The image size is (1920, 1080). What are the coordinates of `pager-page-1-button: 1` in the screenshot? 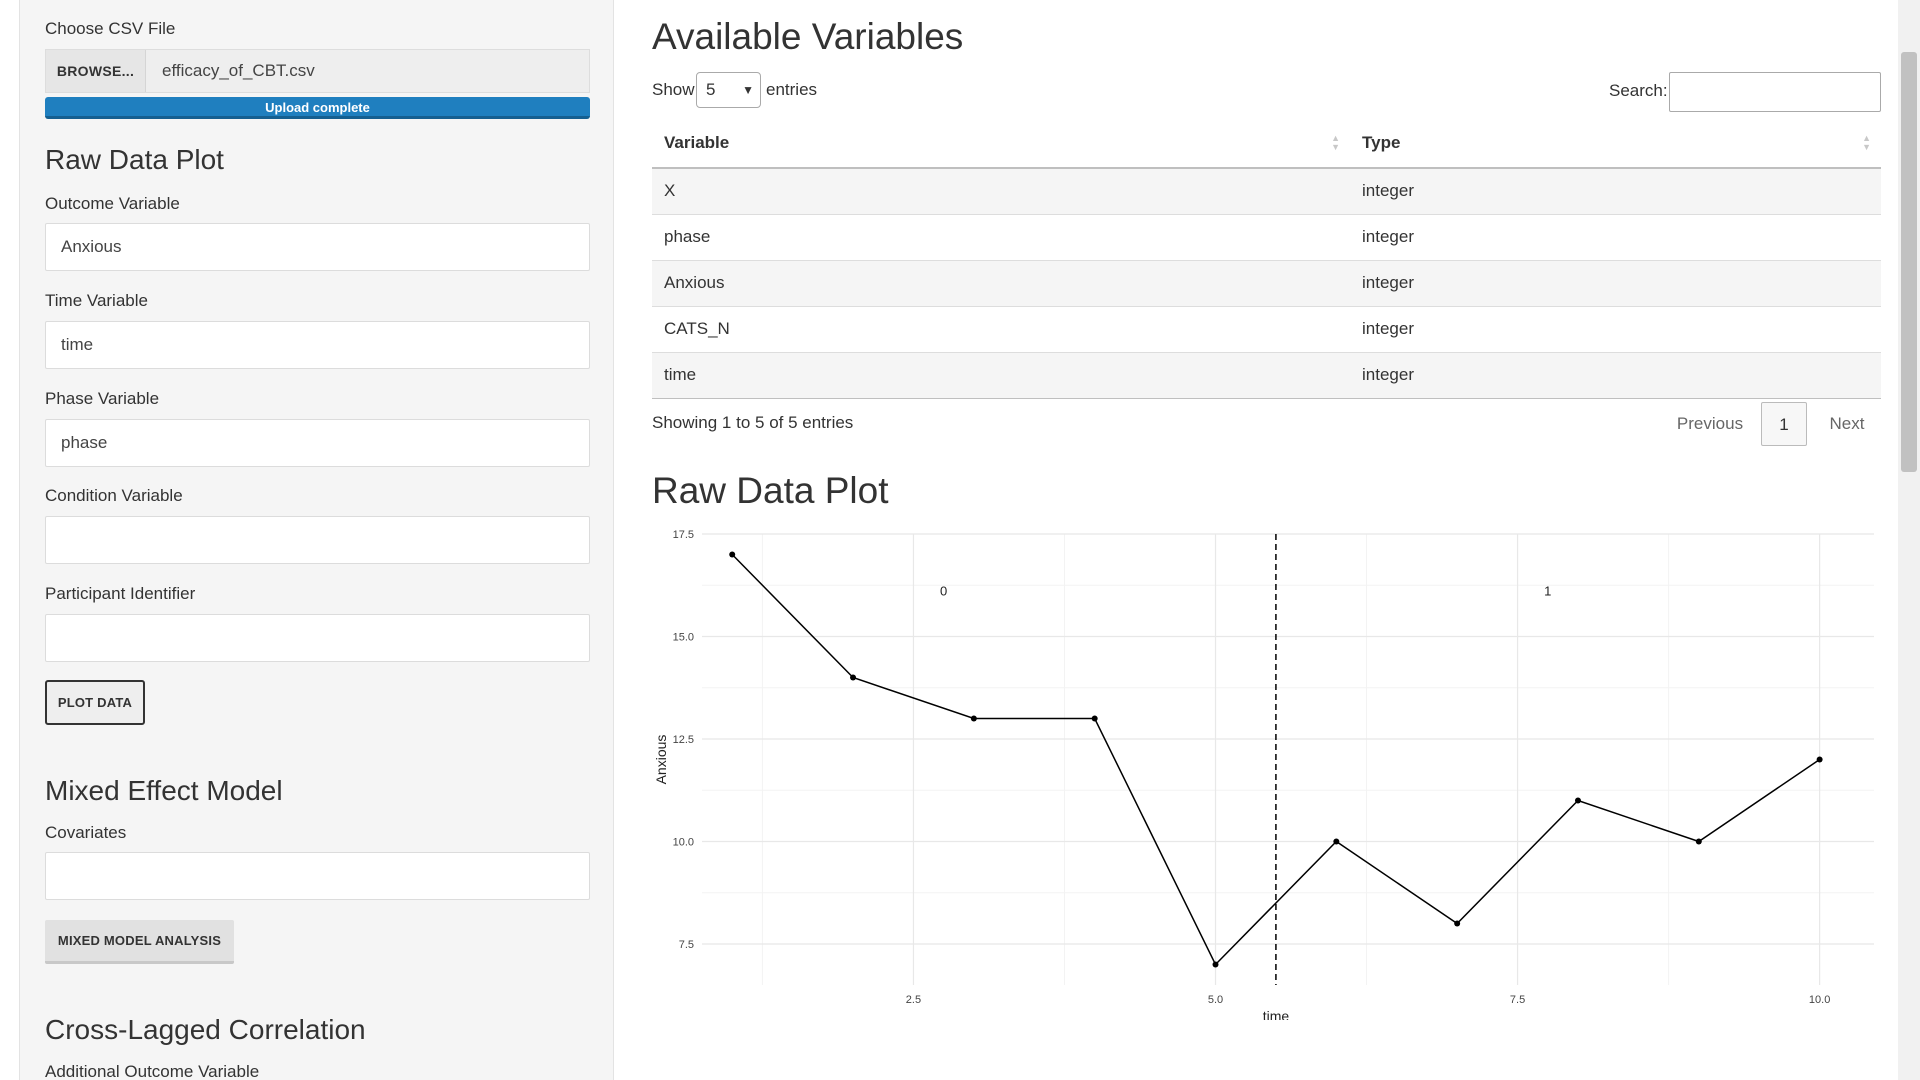 It's located at (1784, 424).